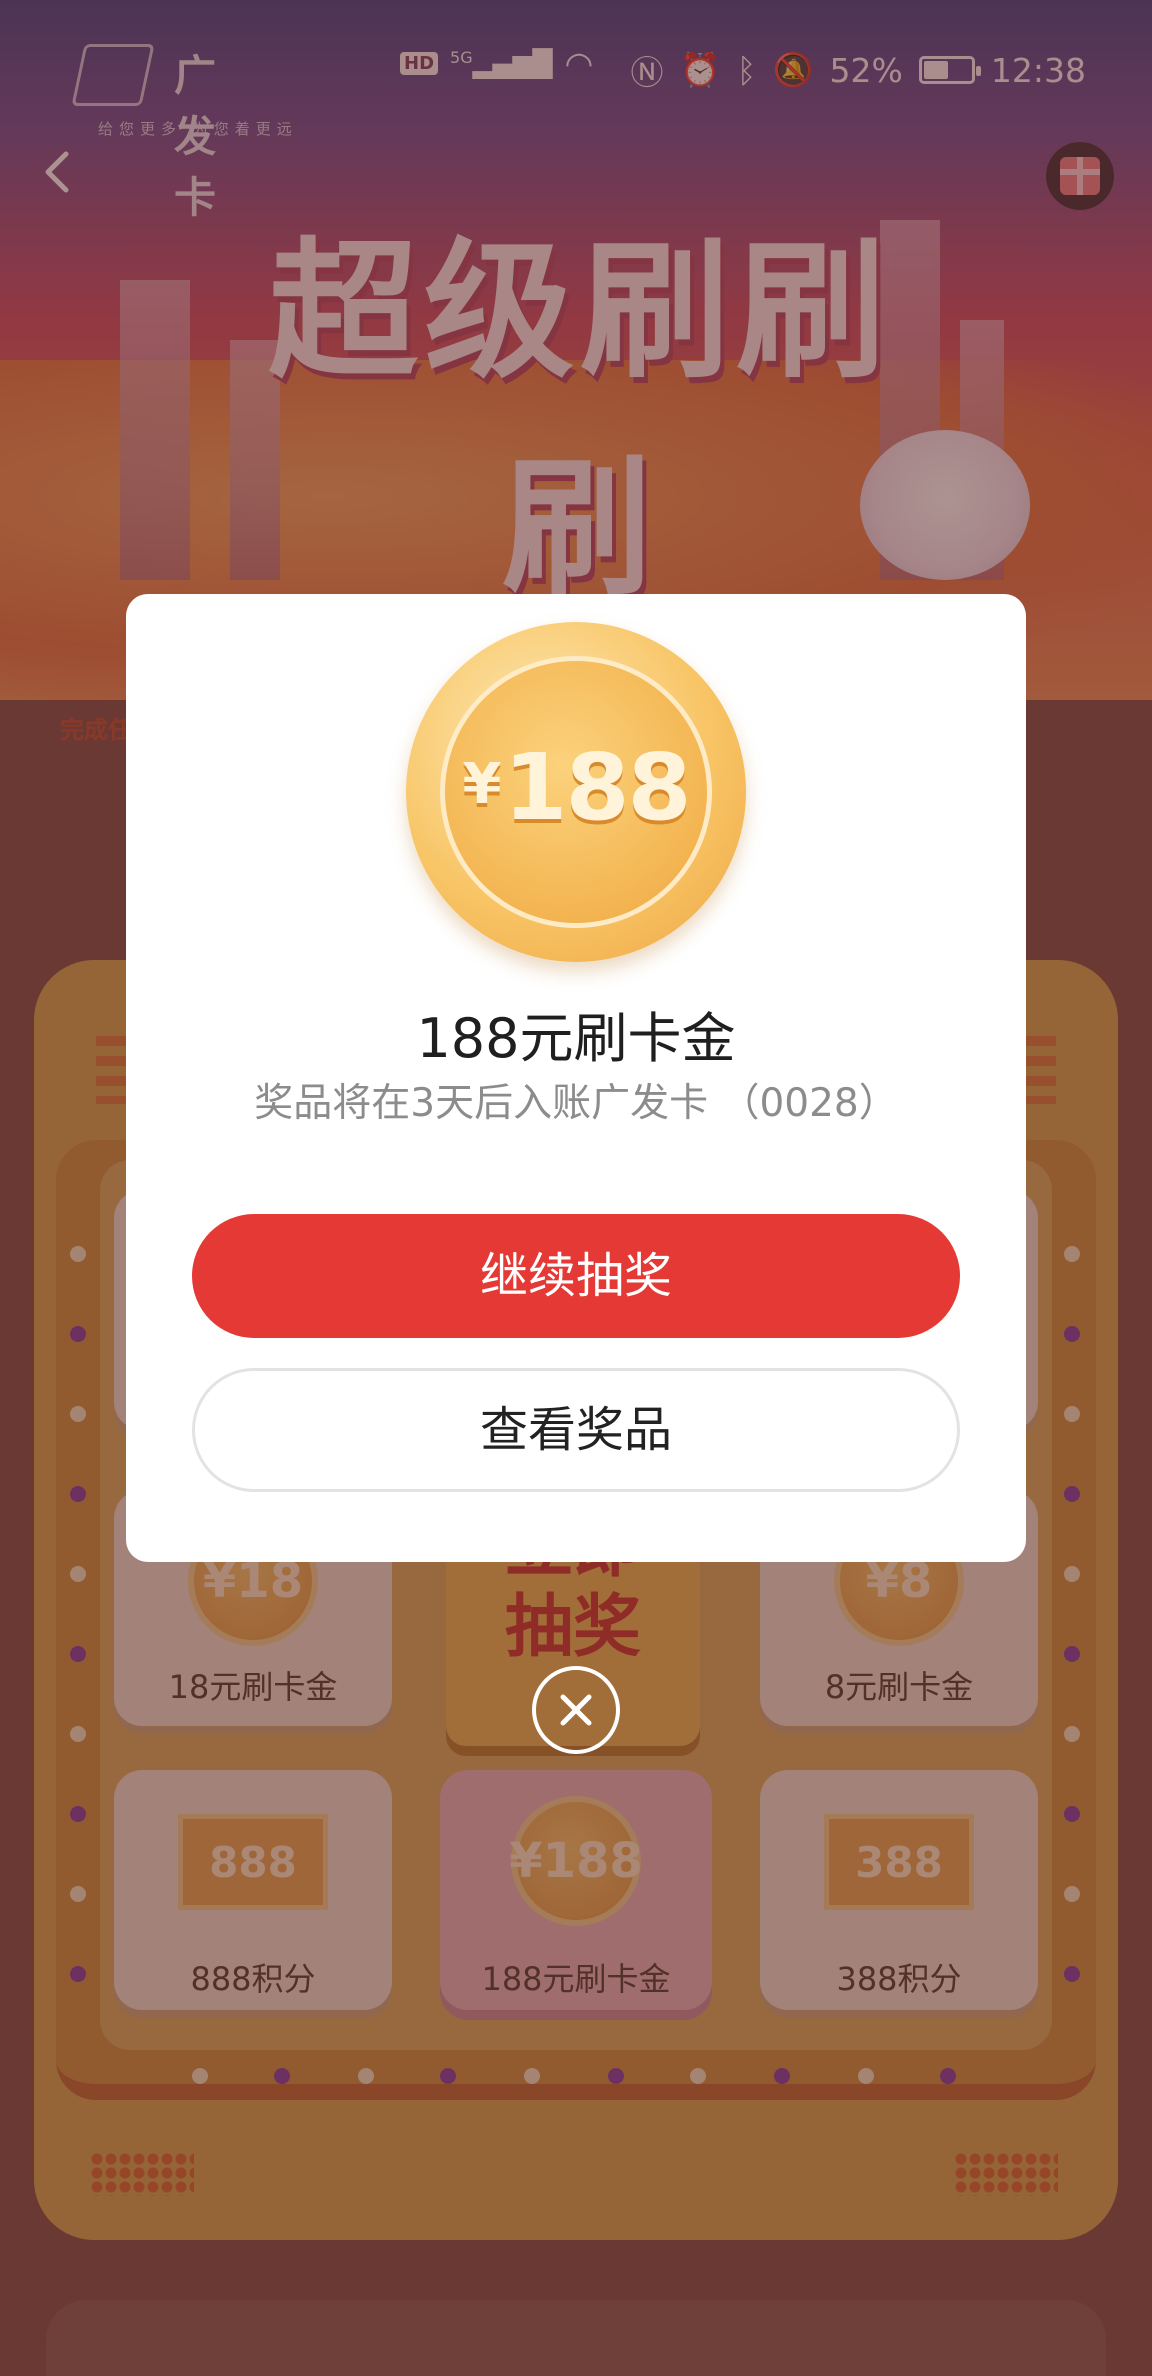 The width and height of the screenshot is (1152, 2376). I want to click on coin-amount: ¥188, so click(576, 787).